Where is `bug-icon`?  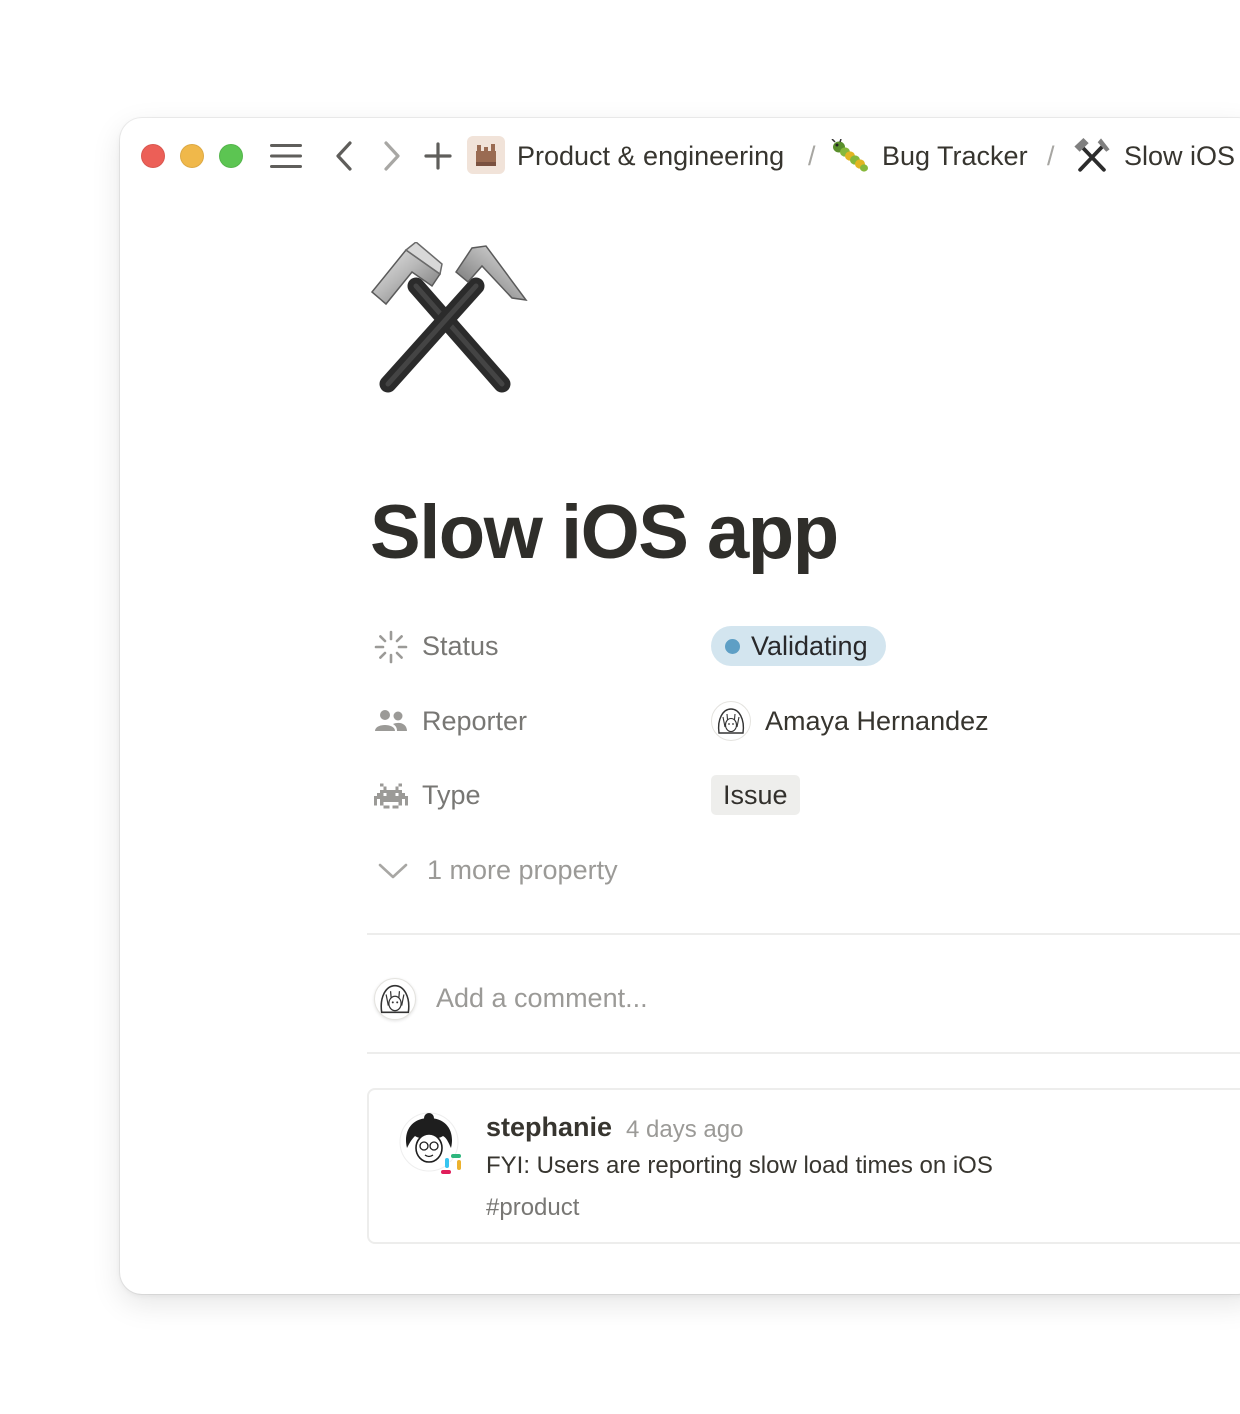
bug-icon is located at coordinates (850, 156).